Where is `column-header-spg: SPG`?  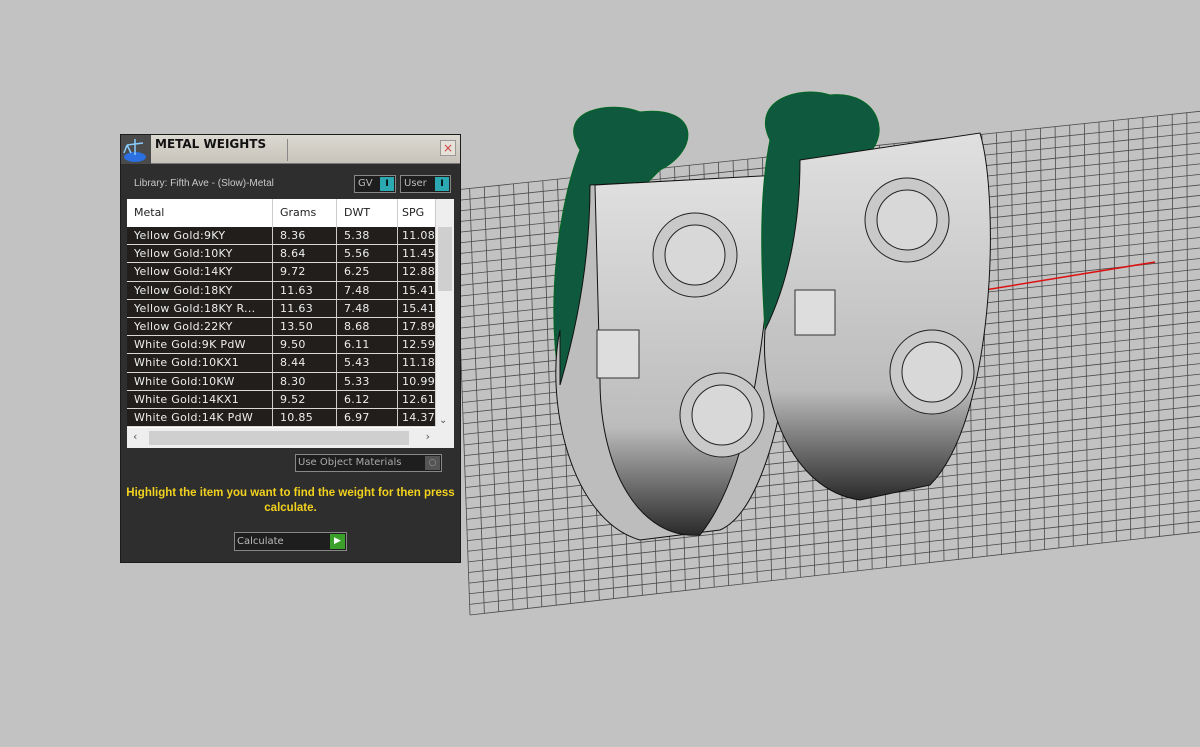 column-header-spg: SPG is located at coordinates (417, 213).